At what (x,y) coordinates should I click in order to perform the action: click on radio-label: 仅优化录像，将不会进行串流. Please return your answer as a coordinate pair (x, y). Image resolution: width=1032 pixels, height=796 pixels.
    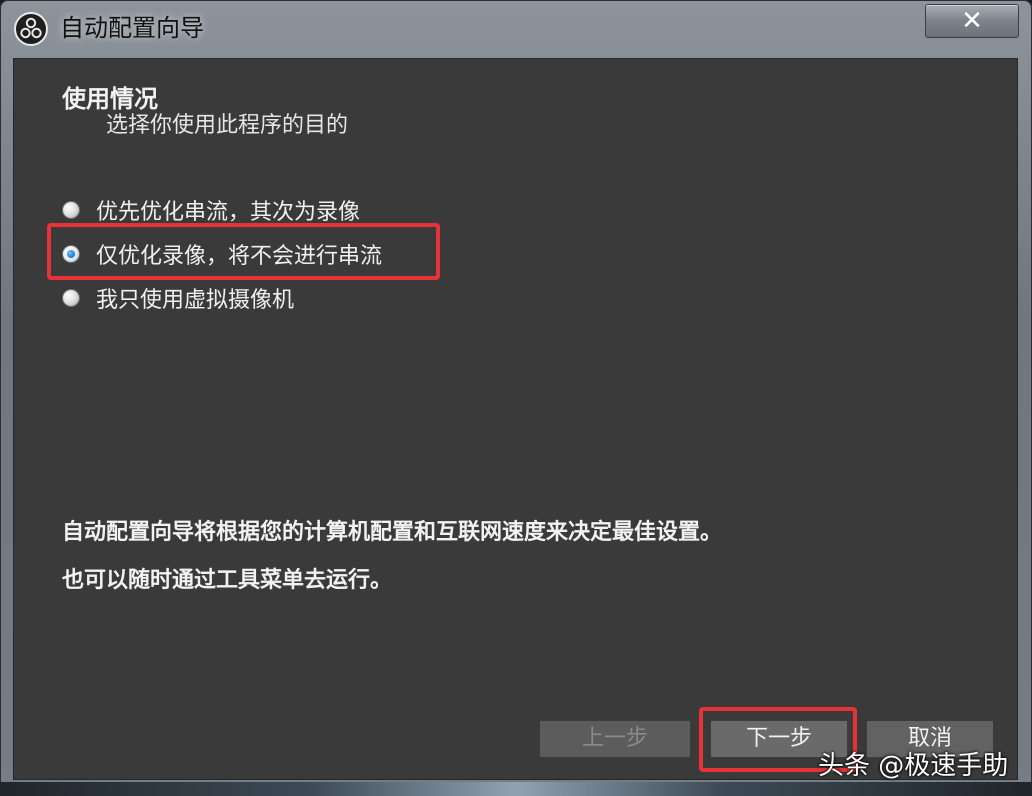
    Looking at the image, I should click on (239, 256).